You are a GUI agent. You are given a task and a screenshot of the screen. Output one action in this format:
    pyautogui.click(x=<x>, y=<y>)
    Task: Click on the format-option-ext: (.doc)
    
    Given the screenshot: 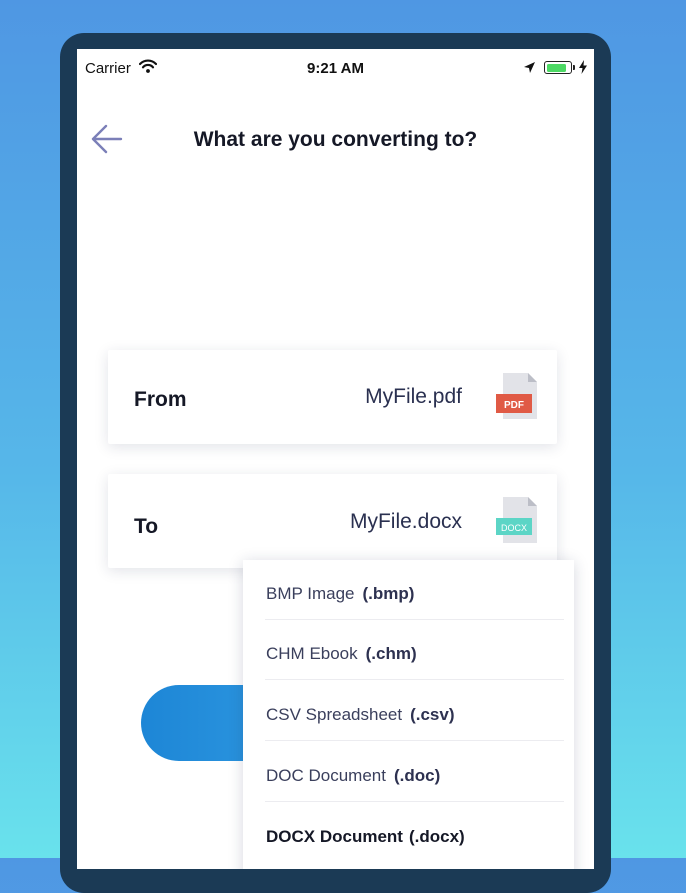 What is the action you would take?
    pyautogui.click(x=417, y=775)
    